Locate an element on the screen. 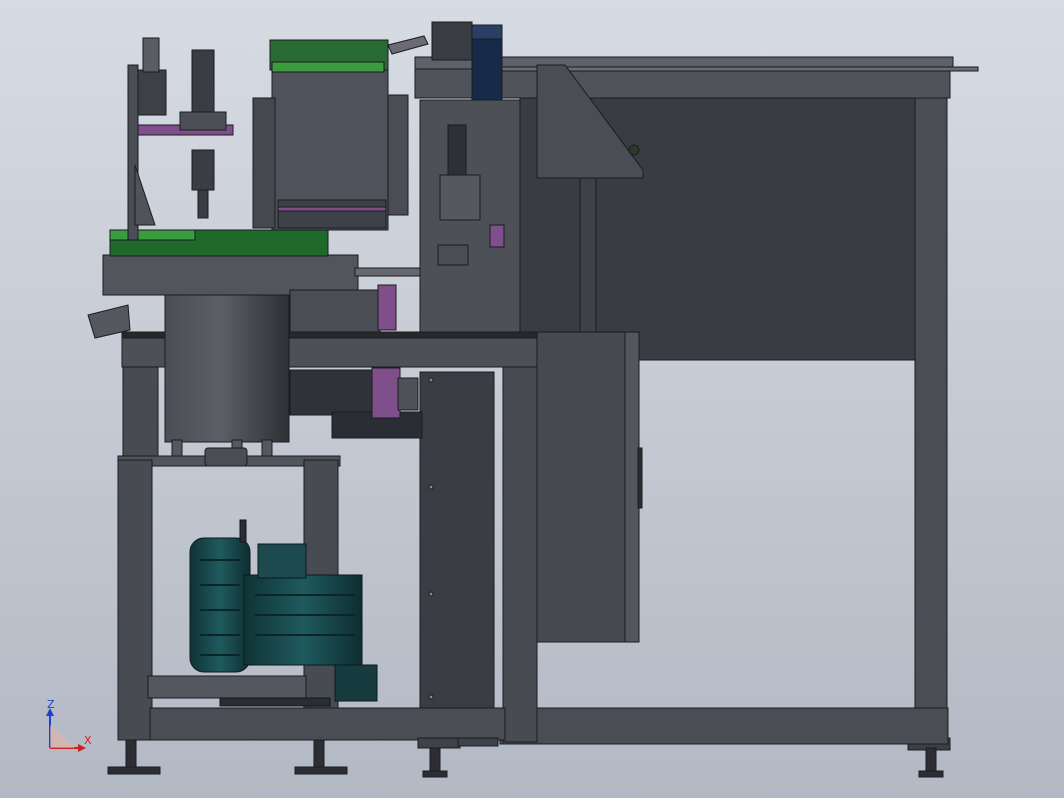  actuator-purple is located at coordinates (497, 236).